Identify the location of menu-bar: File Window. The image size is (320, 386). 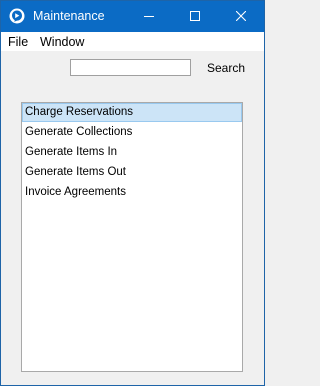
(132, 41).